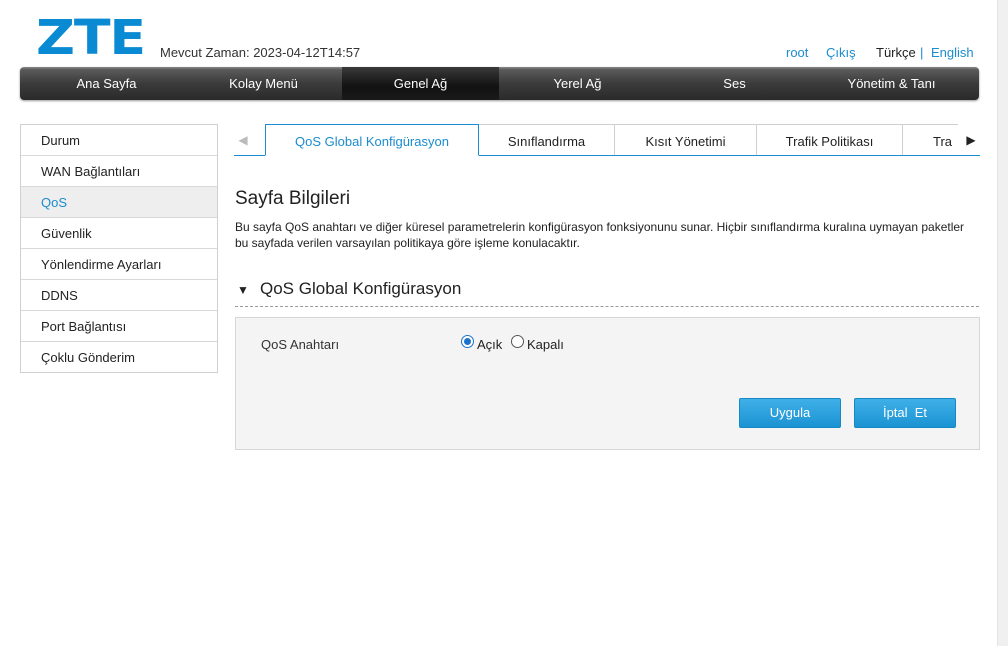  Describe the element at coordinates (829, 139) in the screenshot. I see `tab-traffic-policy: Trafik Politikası` at that location.